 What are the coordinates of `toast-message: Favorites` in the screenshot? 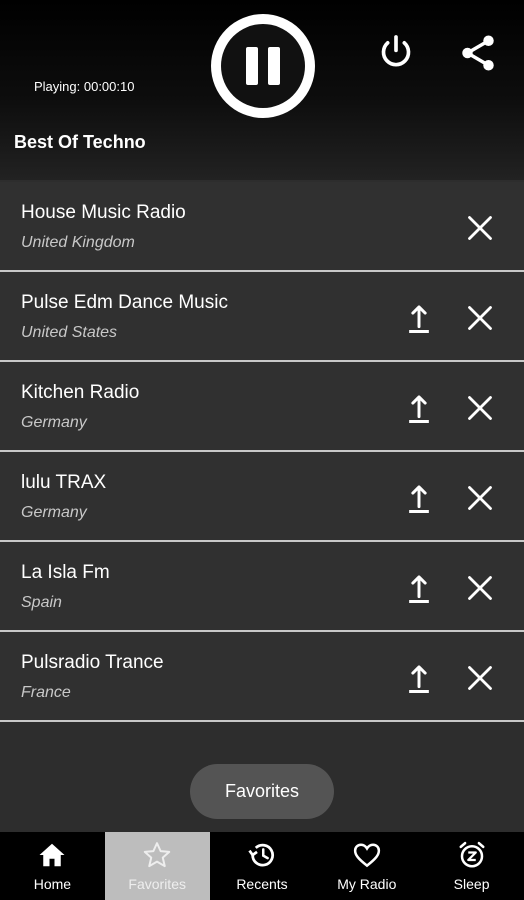 It's located at (262, 791).